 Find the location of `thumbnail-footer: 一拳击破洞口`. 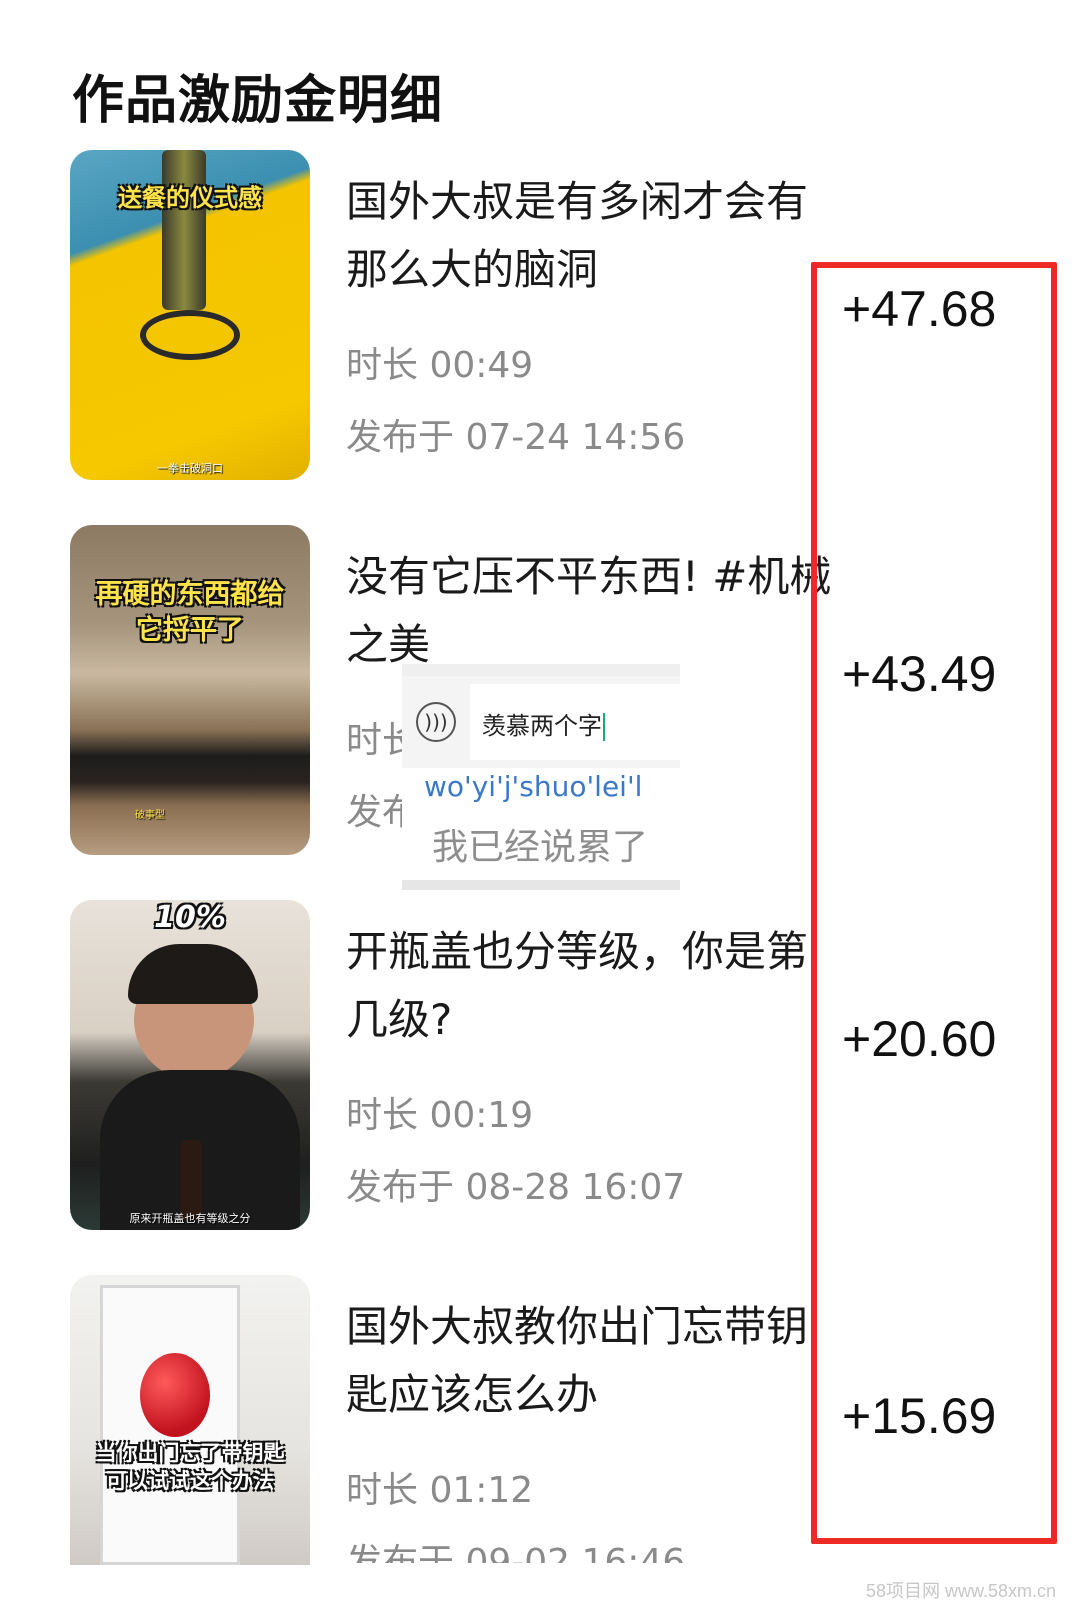

thumbnail-footer: 一拳击破洞口 is located at coordinates (190, 468).